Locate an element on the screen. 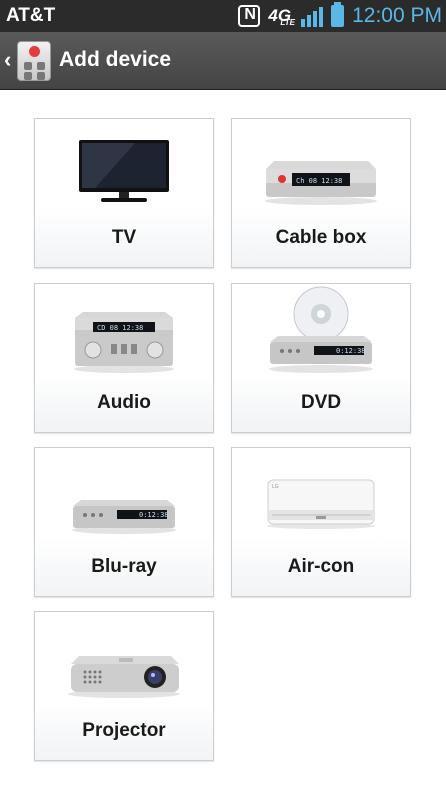 The height and width of the screenshot is (792, 446). battery-icon is located at coordinates (338, 14).